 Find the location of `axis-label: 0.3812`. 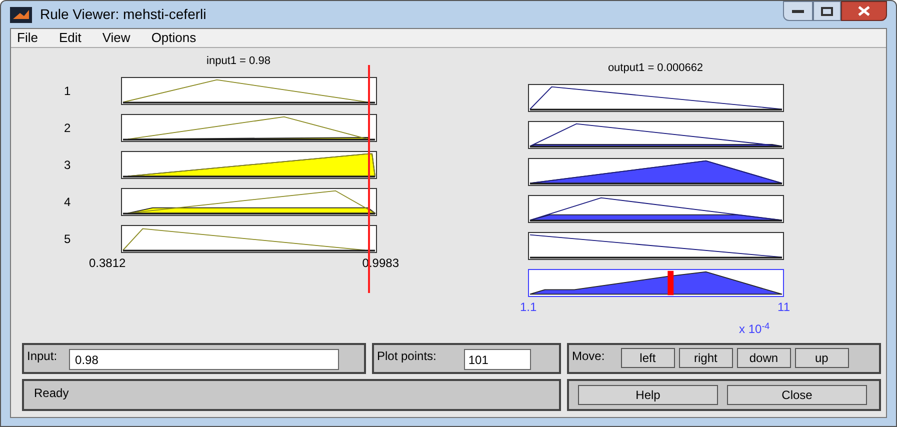

axis-label: 0.3812 is located at coordinates (107, 263).